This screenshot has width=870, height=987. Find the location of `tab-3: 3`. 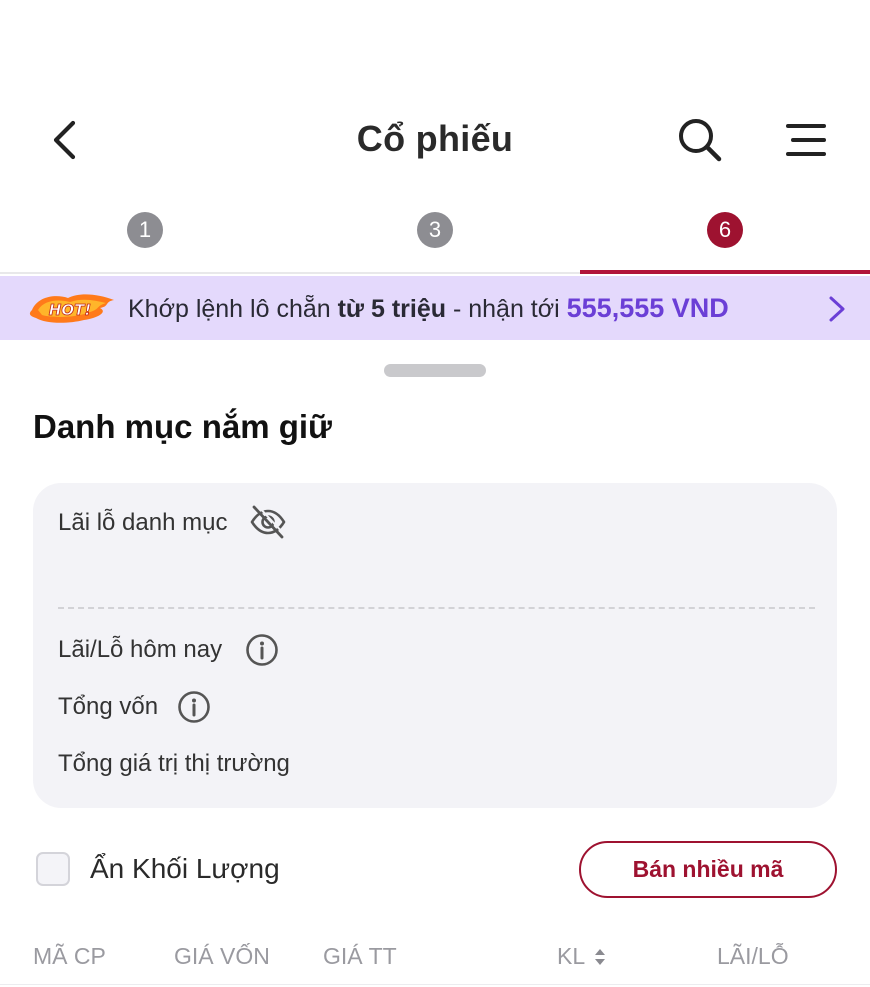

tab-3: 3 is located at coordinates (435, 234).